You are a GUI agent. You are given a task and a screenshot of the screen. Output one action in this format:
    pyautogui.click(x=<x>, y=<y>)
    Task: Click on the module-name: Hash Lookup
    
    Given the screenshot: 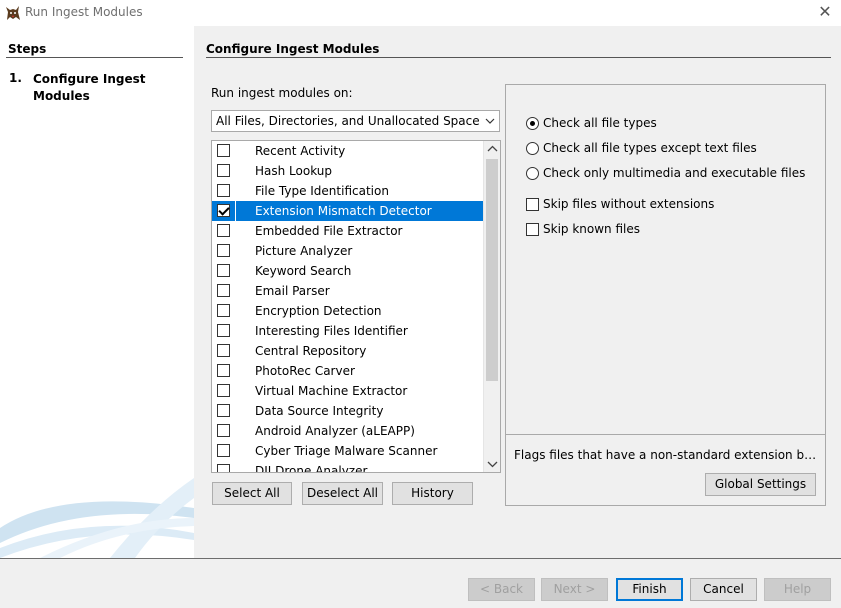 What is the action you would take?
    pyautogui.click(x=294, y=171)
    